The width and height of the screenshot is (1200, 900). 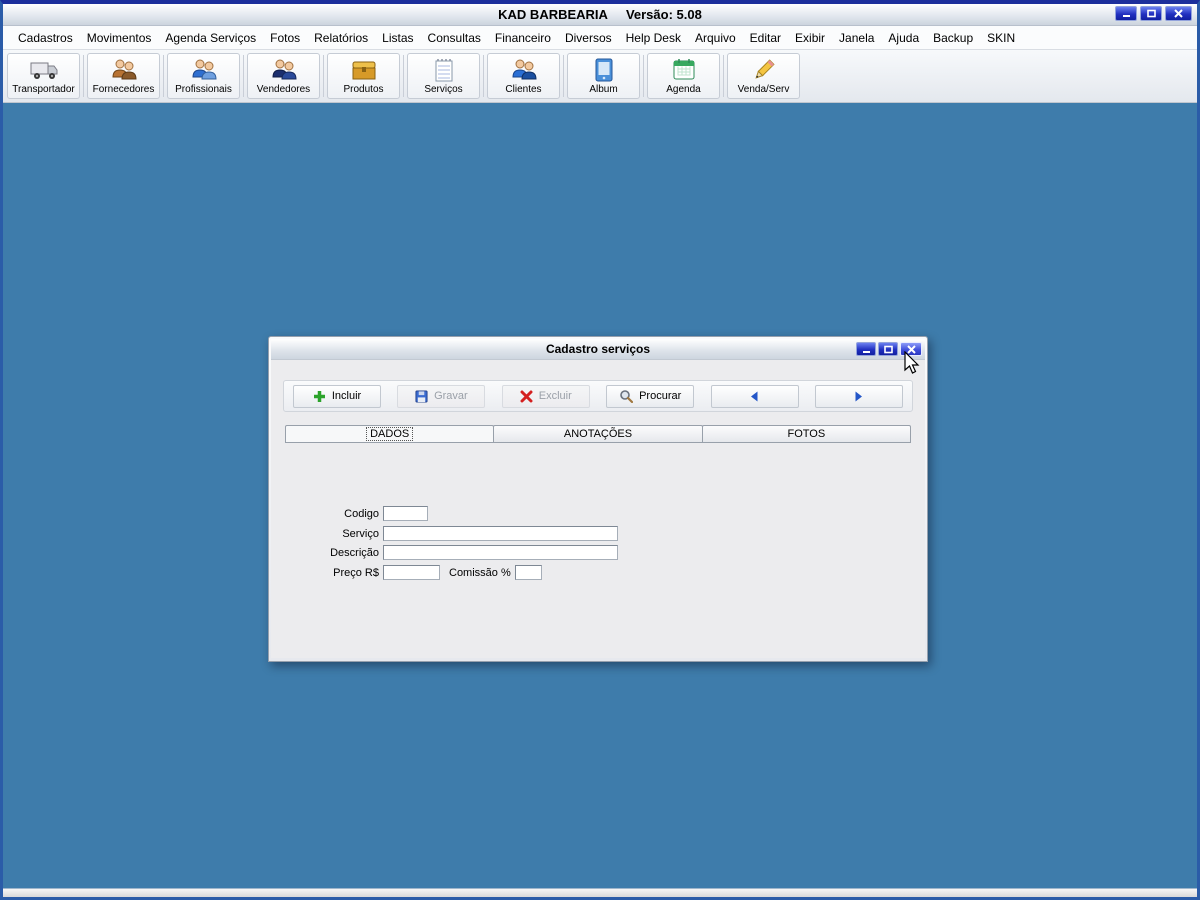 What do you see at coordinates (421, 396) in the screenshot?
I see `save-floppy-icon` at bounding box center [421, 396].